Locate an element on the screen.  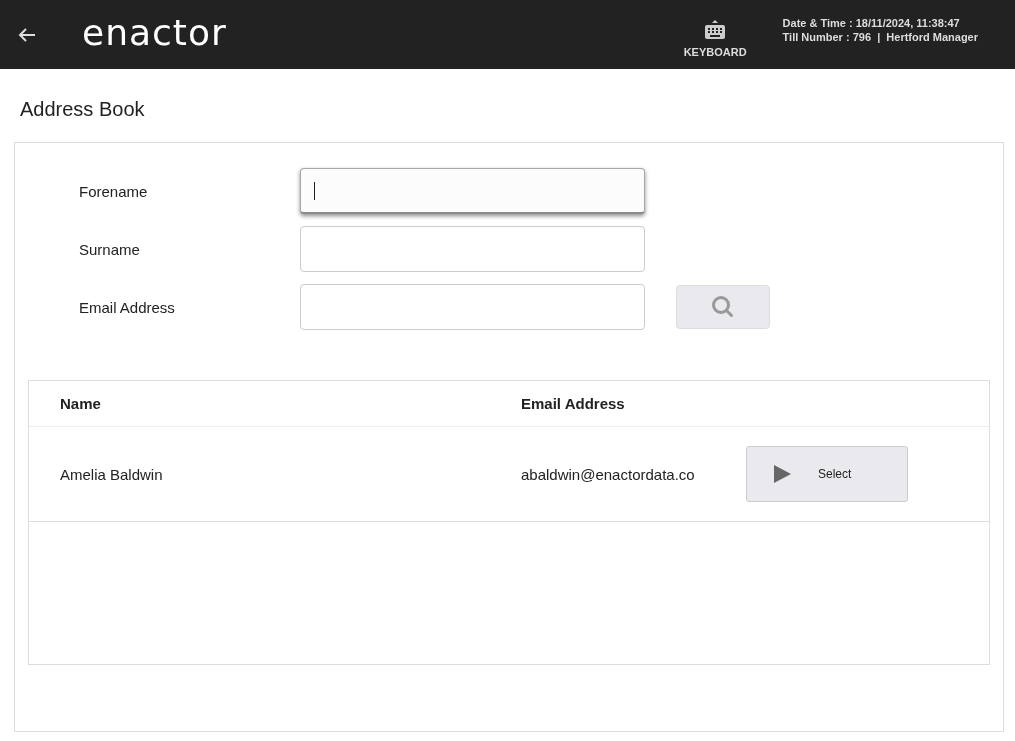
keyboard-icon is located at coordinates (715, 30).